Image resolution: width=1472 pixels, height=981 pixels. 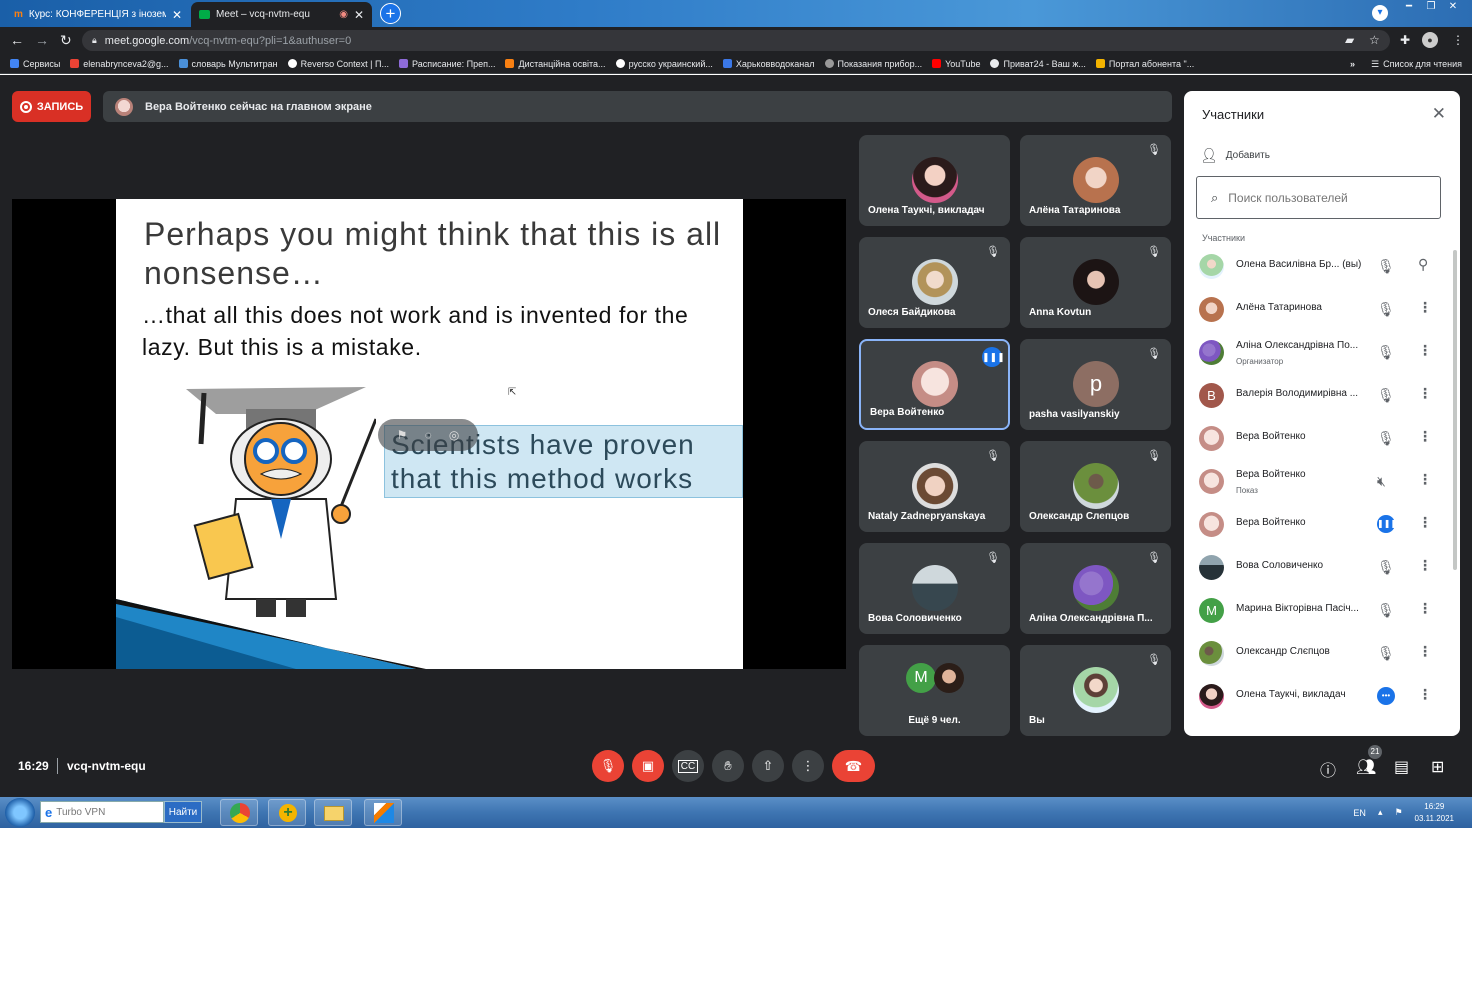 I want to click on participant-row: Олена Василівна Бр... (вы) 🎙︎ ⚲, so click(x=1322, y=266).